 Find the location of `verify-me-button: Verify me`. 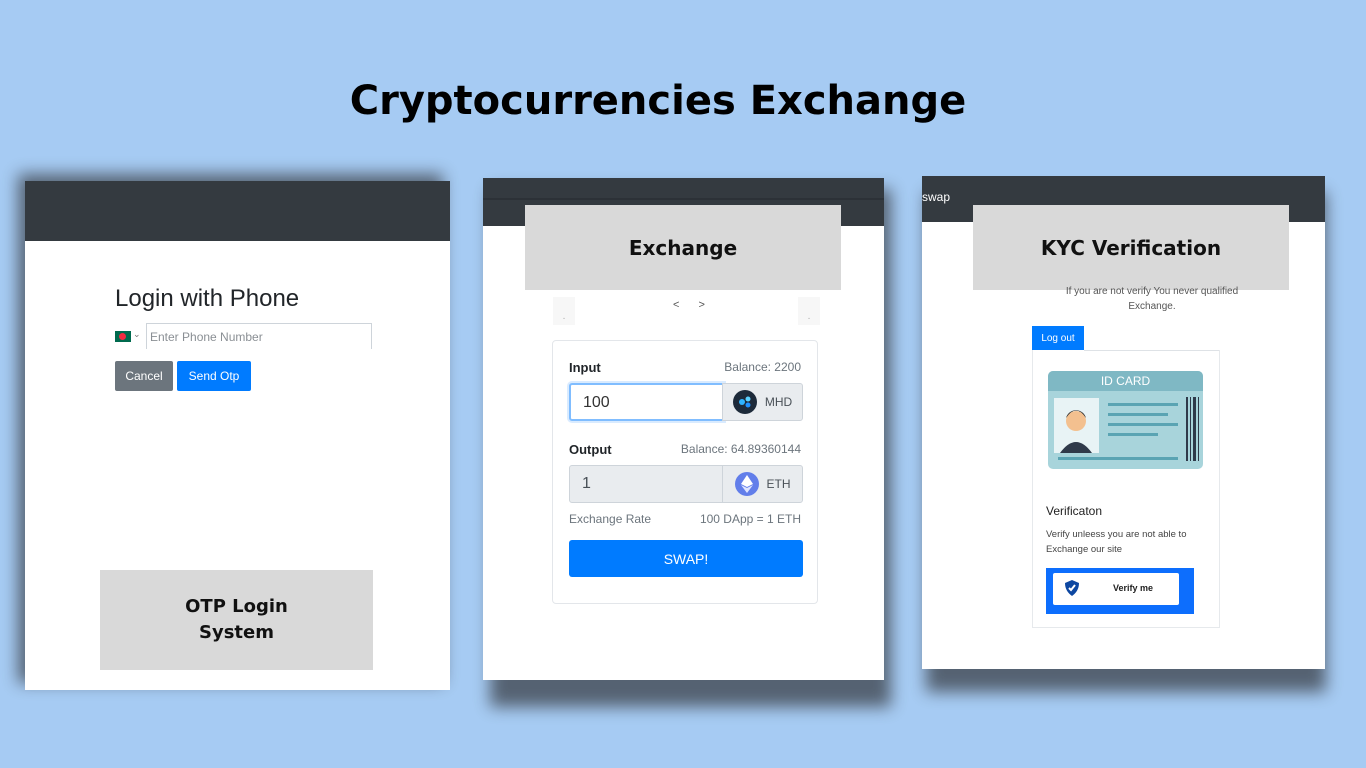

verify-me-button: Verify me is located at coordinates (1120, 591).